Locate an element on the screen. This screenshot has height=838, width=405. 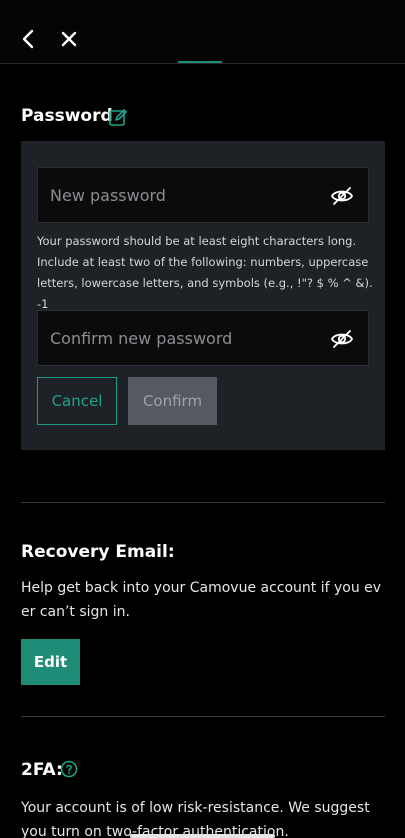
back-button is located at coordinates (29, 39).